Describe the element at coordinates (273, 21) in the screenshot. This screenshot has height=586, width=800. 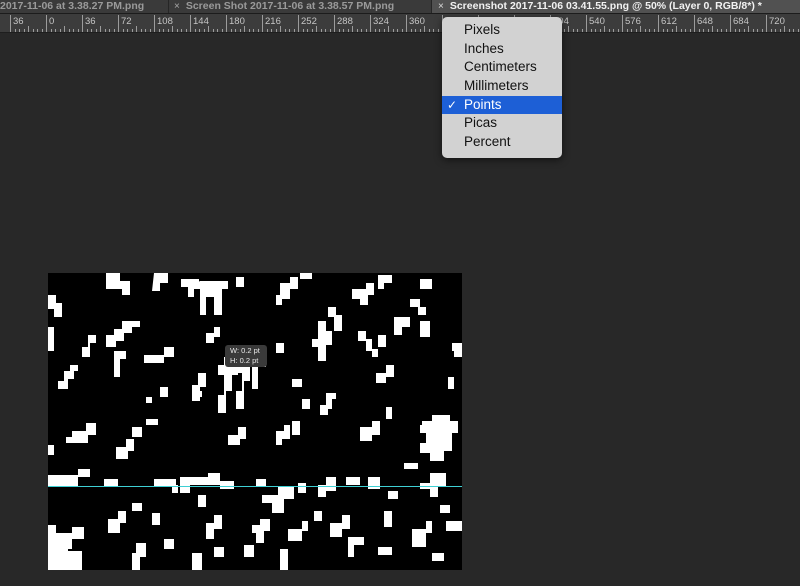
I see `ruler-tick-label: 216` at that location.